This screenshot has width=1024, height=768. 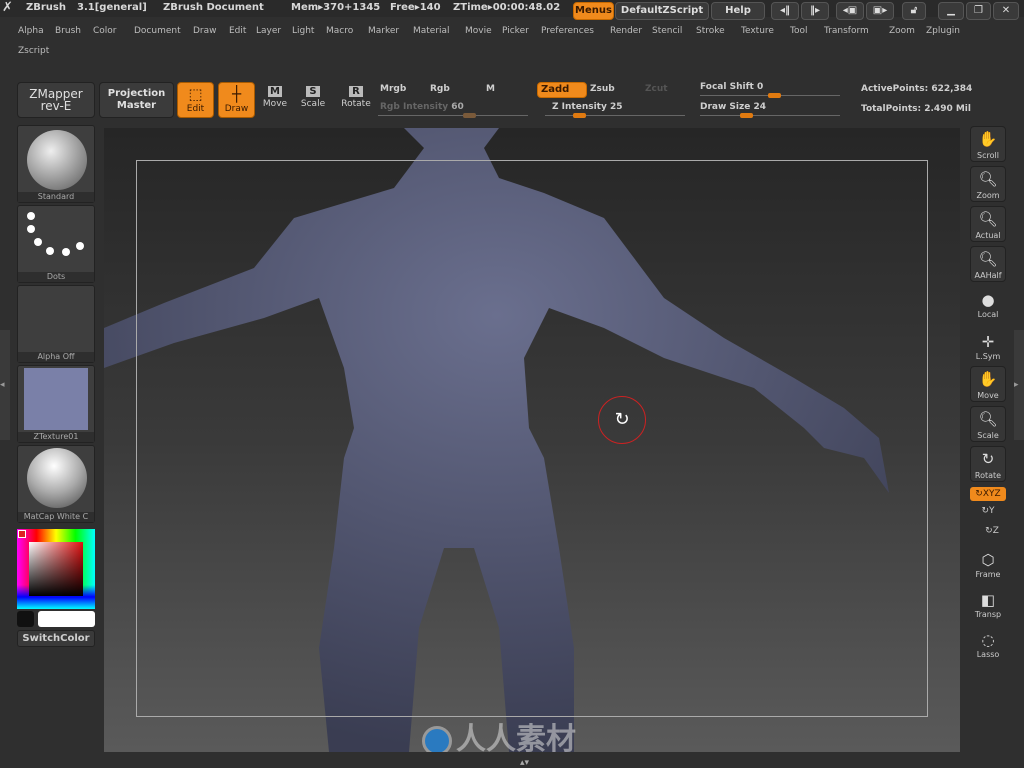 I want to click on shrink-ui-icon: ◂‖, so click(x=785, y=11).